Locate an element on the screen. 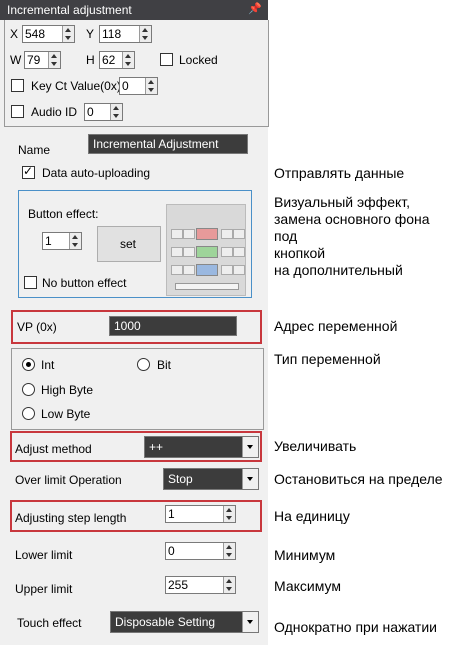 The image size is (454, 645). button-effect-spinbox: 1 is located at coordinates (62, 241).